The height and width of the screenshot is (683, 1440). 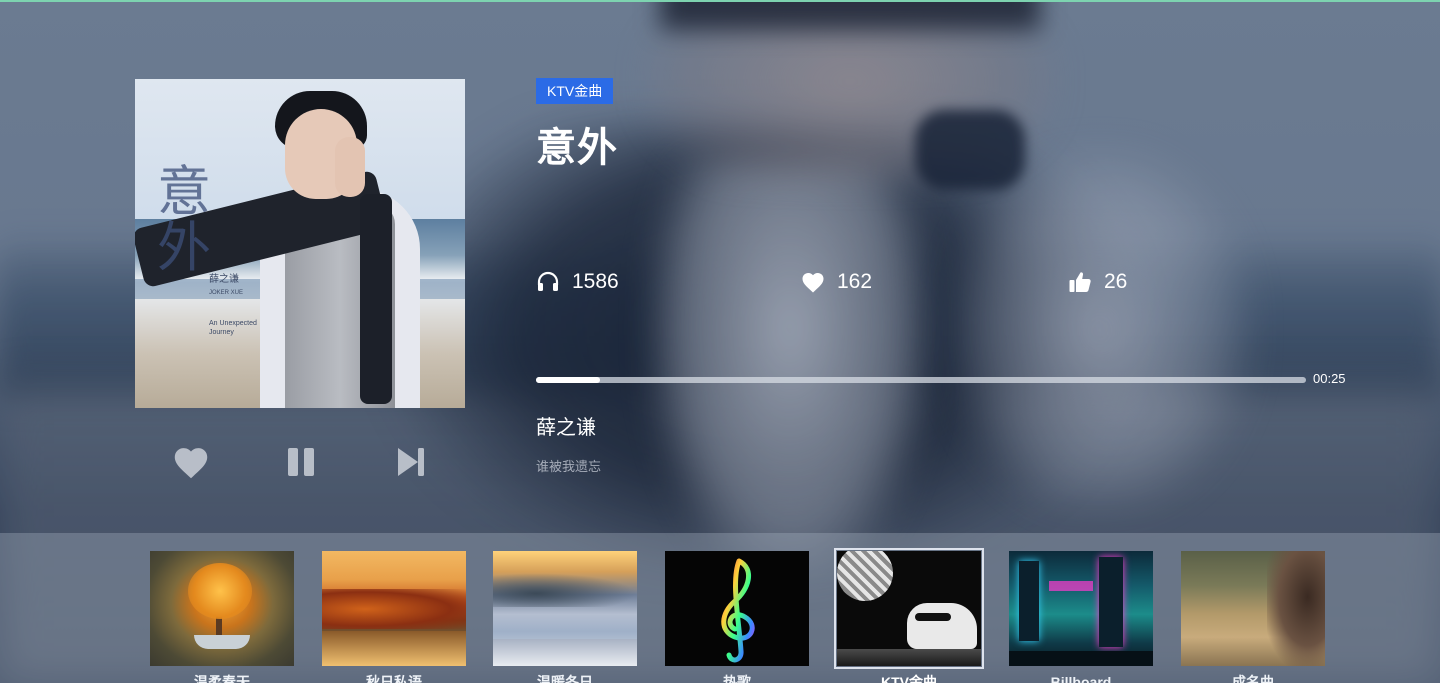 I want to click on progress-bar-fill, so click(x=568, y=380).